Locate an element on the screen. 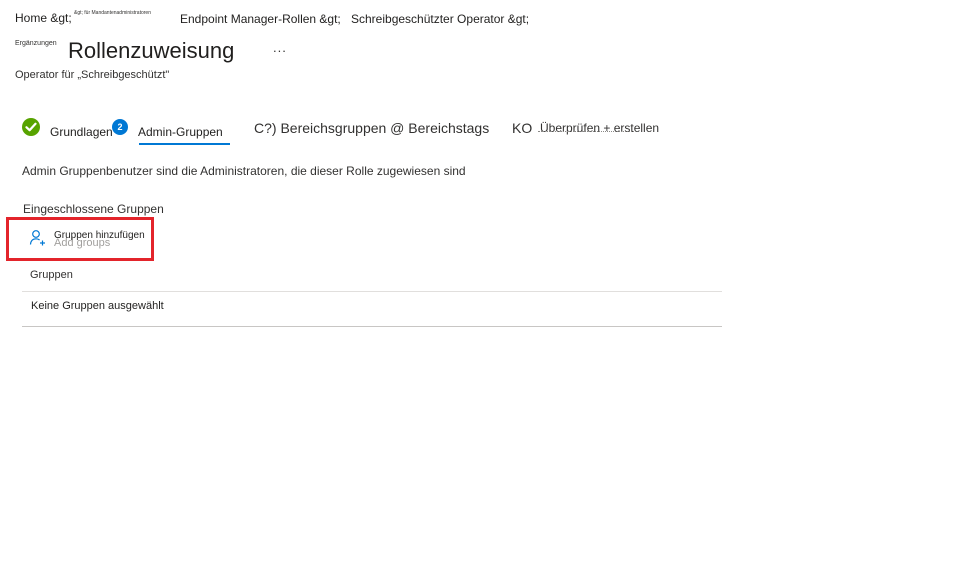  active-tab-indicator is located at coordinates (184, 144).